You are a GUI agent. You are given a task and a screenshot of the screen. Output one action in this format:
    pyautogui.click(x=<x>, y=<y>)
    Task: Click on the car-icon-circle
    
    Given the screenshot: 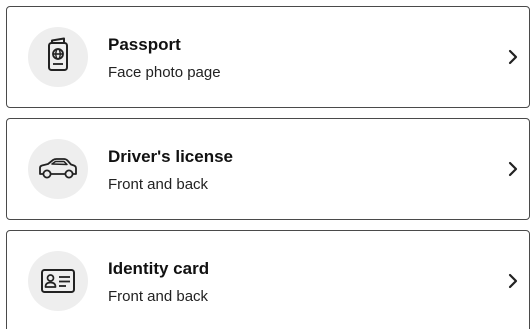 What is the action you would take?
    pyautogui.click(x=58, y=169)
    